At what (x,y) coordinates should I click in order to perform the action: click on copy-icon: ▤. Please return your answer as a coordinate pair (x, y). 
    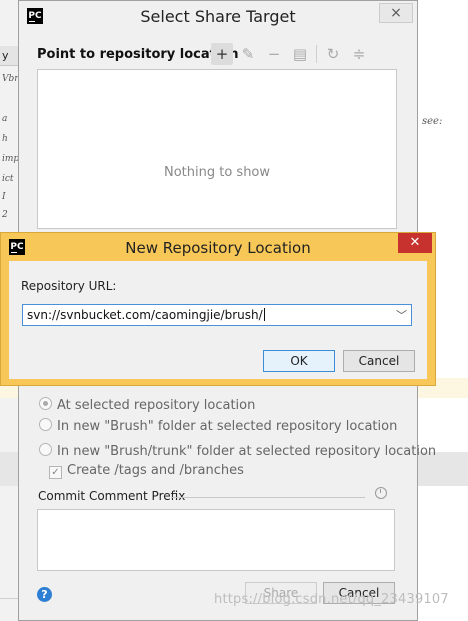
    Looking at the image, I should click on (300, 54).